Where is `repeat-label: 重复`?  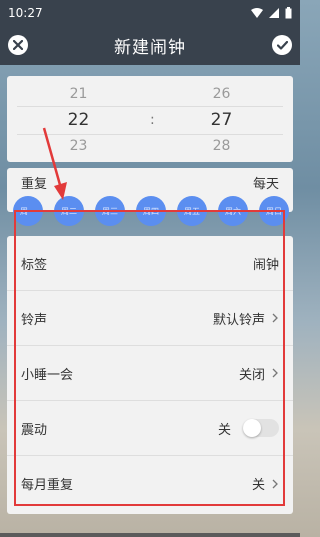
repeat-label: 重复 is located at coordinates (34, 184).